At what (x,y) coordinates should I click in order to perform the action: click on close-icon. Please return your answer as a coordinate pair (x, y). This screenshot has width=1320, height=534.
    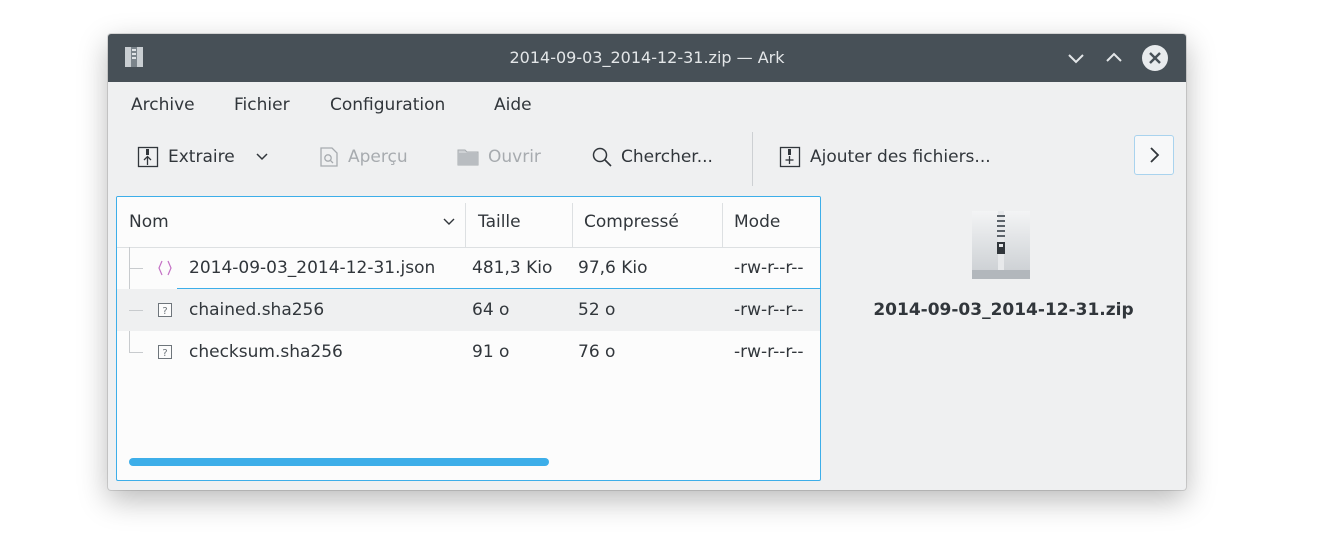
    Looking at the image, I should click on (1155, 58).